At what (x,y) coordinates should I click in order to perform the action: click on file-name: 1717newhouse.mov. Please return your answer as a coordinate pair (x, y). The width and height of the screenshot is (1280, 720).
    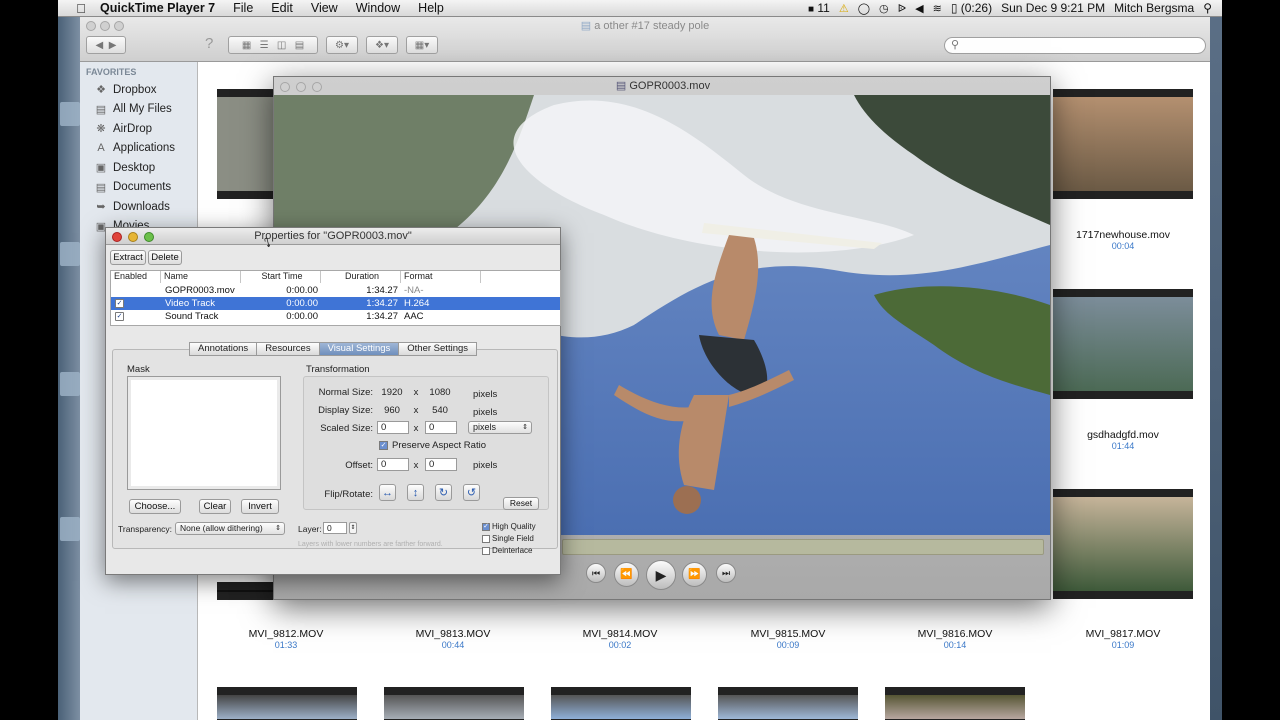
    Looking at the image, I should click on (1123, 235).